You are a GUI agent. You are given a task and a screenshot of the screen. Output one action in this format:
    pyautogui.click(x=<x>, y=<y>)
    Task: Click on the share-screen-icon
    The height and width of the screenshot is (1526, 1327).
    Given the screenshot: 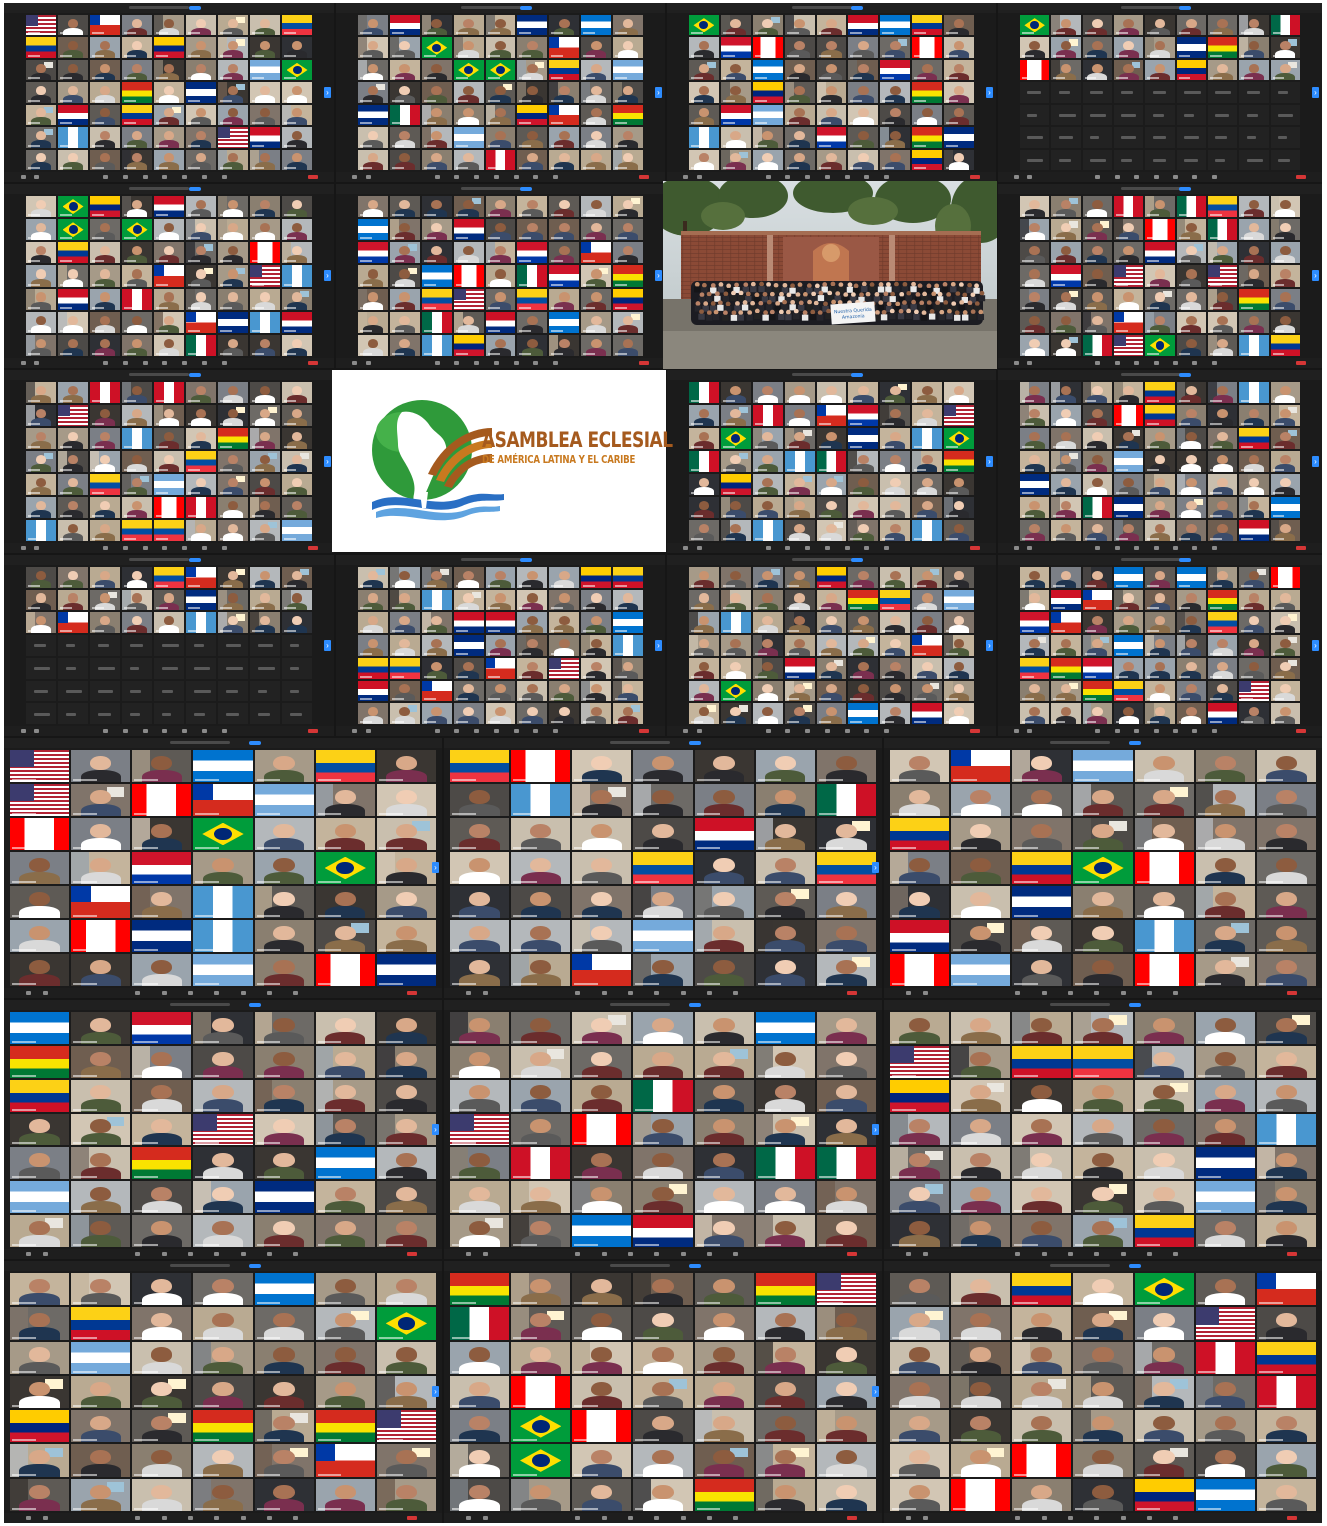 What is the action you would take?
    pyautogui.click(x=1097, y=993)
    